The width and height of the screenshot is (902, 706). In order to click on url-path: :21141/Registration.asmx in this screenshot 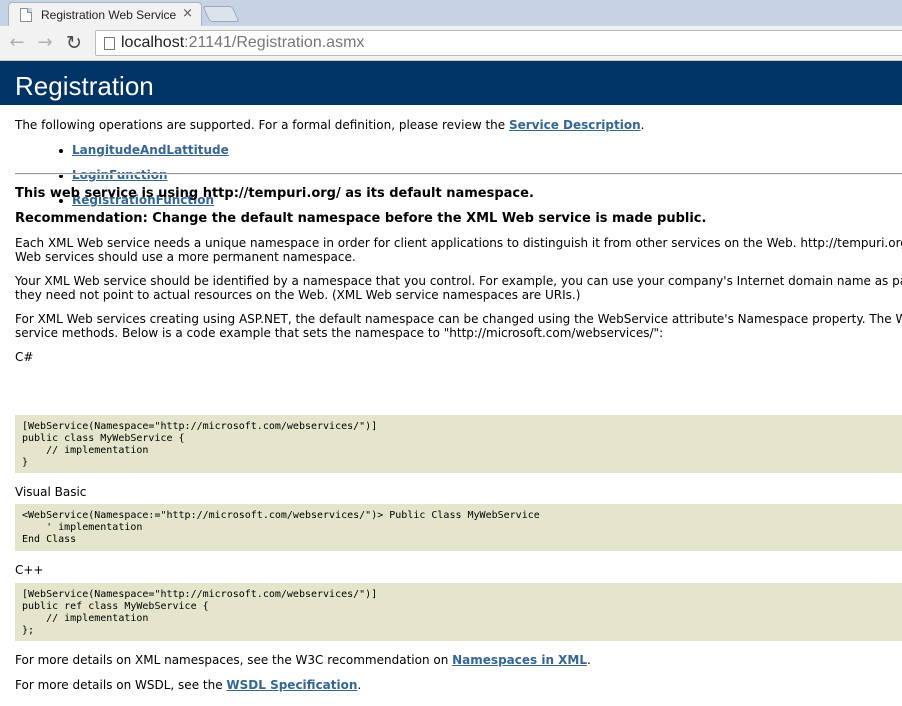, I will do `click(274, 42)`.